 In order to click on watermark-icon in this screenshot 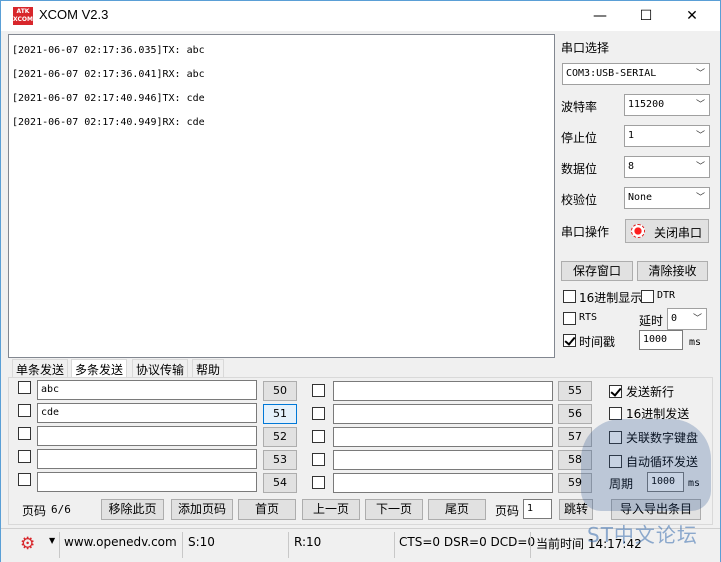, I will do `click(646, 465)`.